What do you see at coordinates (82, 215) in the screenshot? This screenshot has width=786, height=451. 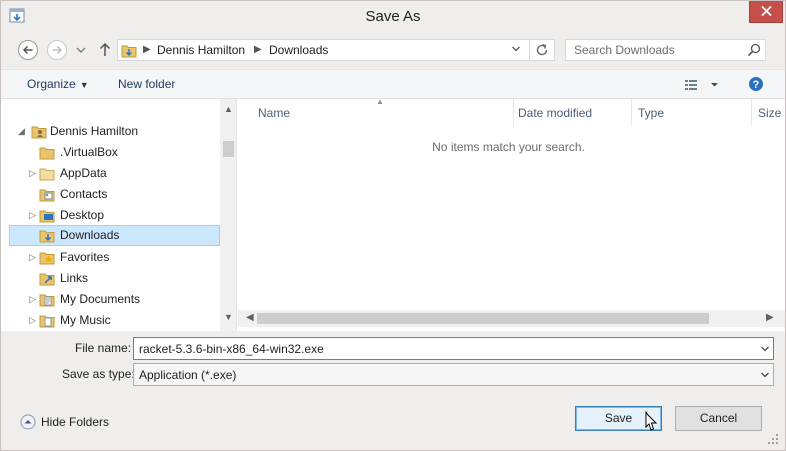 I see `tree-item-label: Desktop` at bounding box center [82, 215].